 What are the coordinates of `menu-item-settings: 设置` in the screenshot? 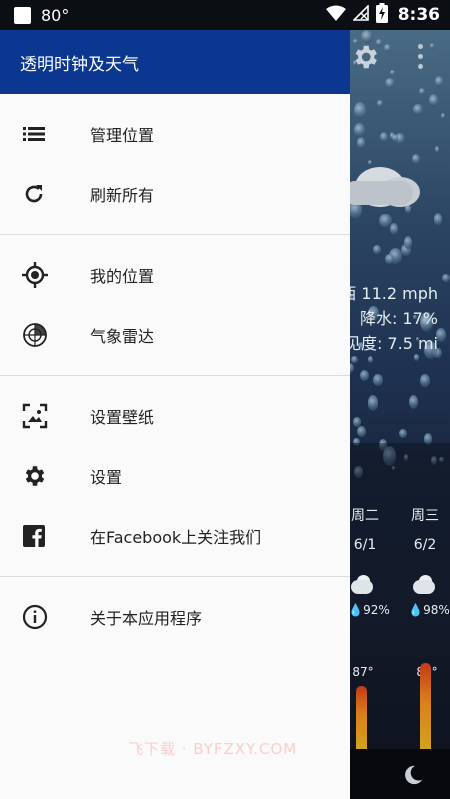 It's located at (175, 476).